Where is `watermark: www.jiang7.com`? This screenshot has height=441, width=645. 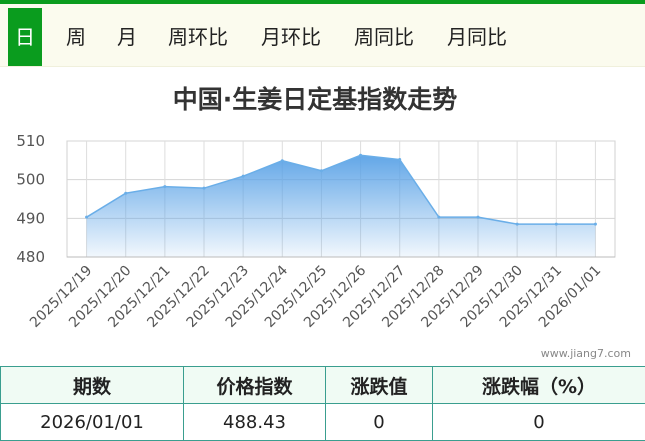 watermark: www.jiang7.com is located at coordinates (586, 353).